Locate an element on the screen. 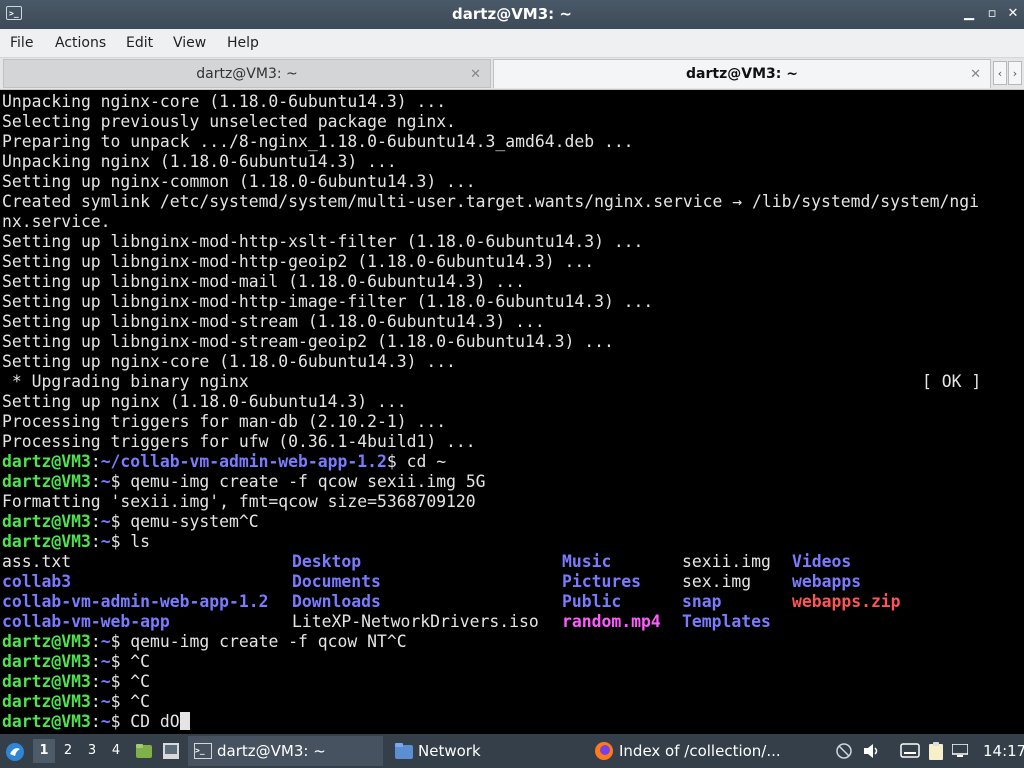 This screenshot has width=1024, height=768. network-tray-icon is located at coordinates (844, 751).